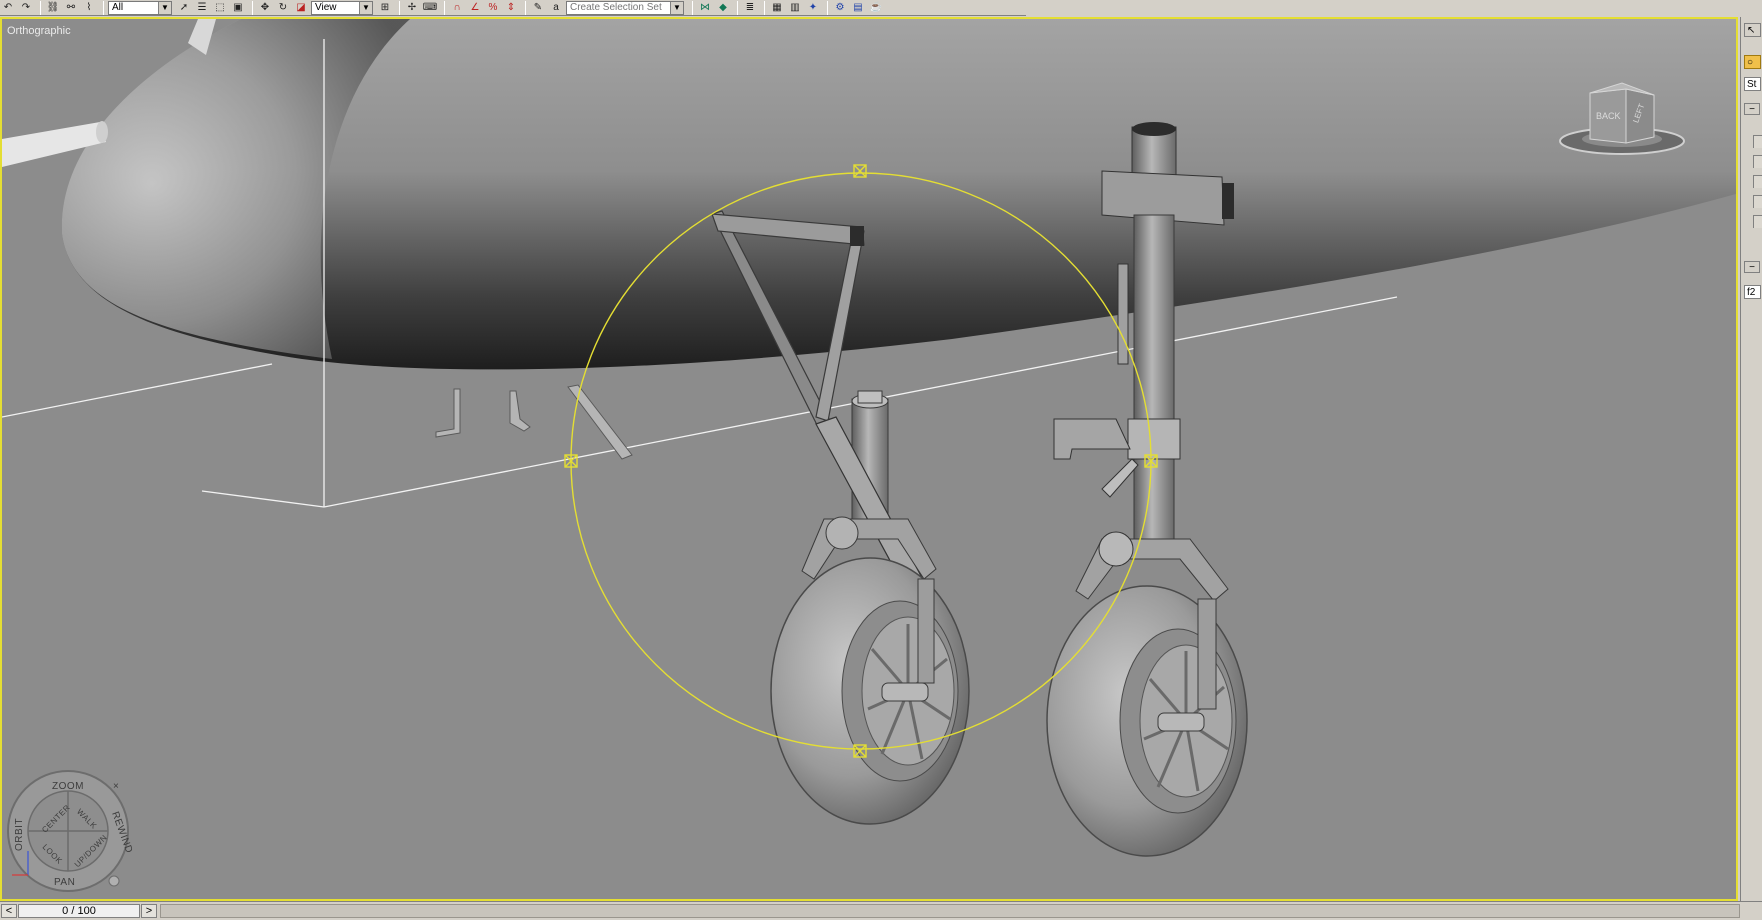 This screenshot has height=920, width=1762. Describe the element at coordinates (301, 8) in the screenshot. I see `scale-icon: ◪` at that location.